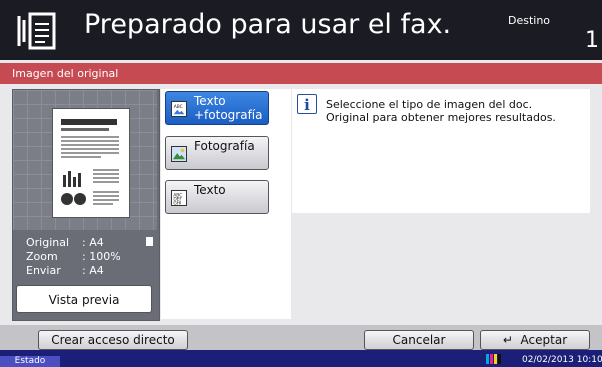 The width and height of the screenshot is (602, 367). I want to click on fax-document-icon, so click(36, 31).